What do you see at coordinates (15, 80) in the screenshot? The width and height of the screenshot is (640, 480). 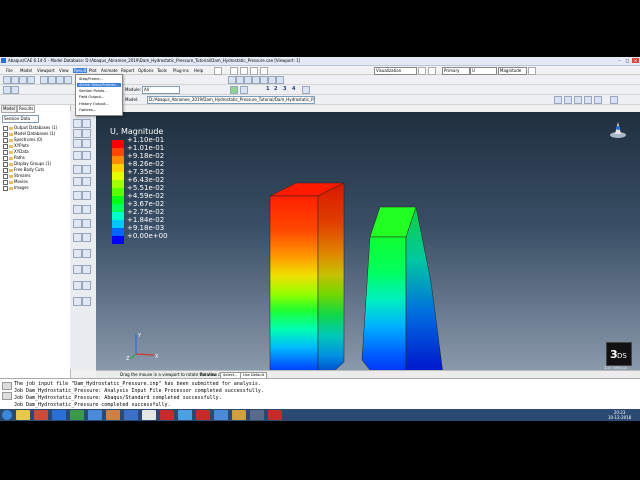 I see `open-icon` at bounding box center [15, 80].